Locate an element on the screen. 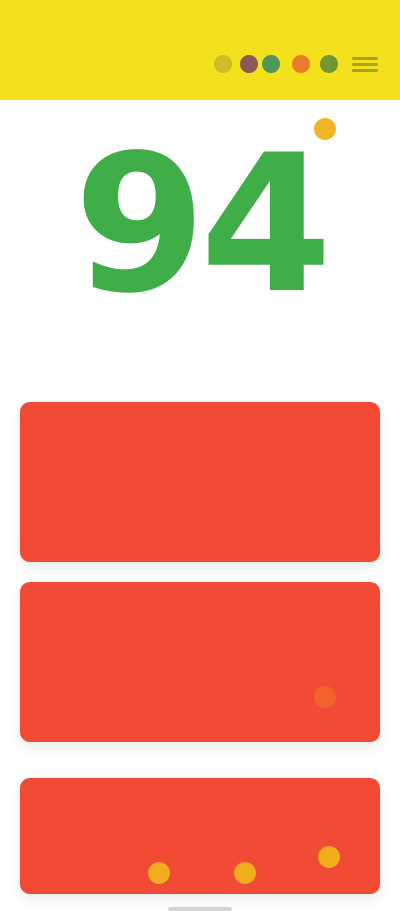  app-logo is located at coordinates (103, 57).